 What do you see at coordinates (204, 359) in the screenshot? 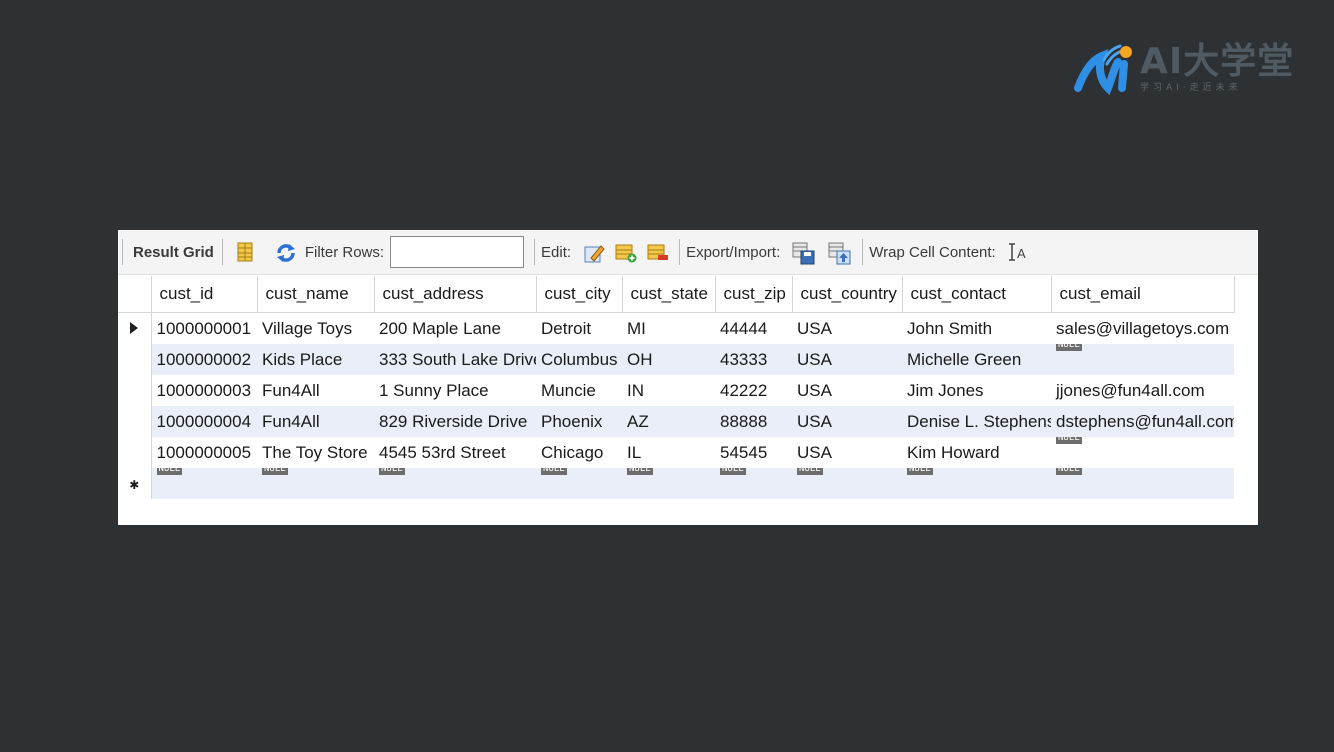
I see `table-cell-cust-id: 1000000002` at bounding box center [204, 359].